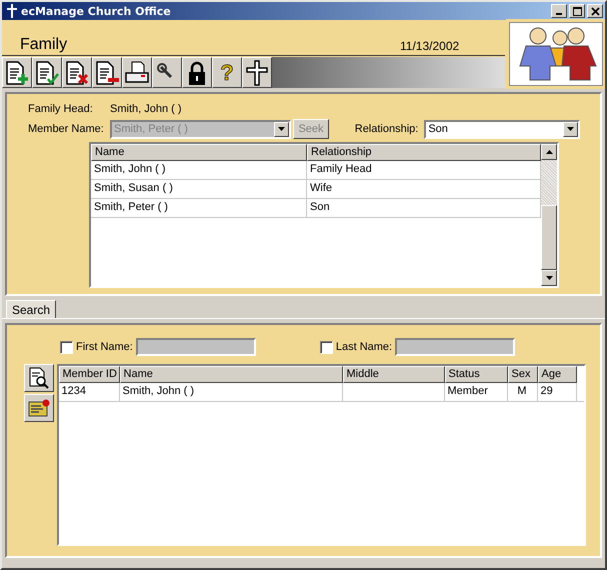  What do you see at coordinates (44, 45) in the screenshot?
I see `page-title: Family` at bounding box center [44, 45].